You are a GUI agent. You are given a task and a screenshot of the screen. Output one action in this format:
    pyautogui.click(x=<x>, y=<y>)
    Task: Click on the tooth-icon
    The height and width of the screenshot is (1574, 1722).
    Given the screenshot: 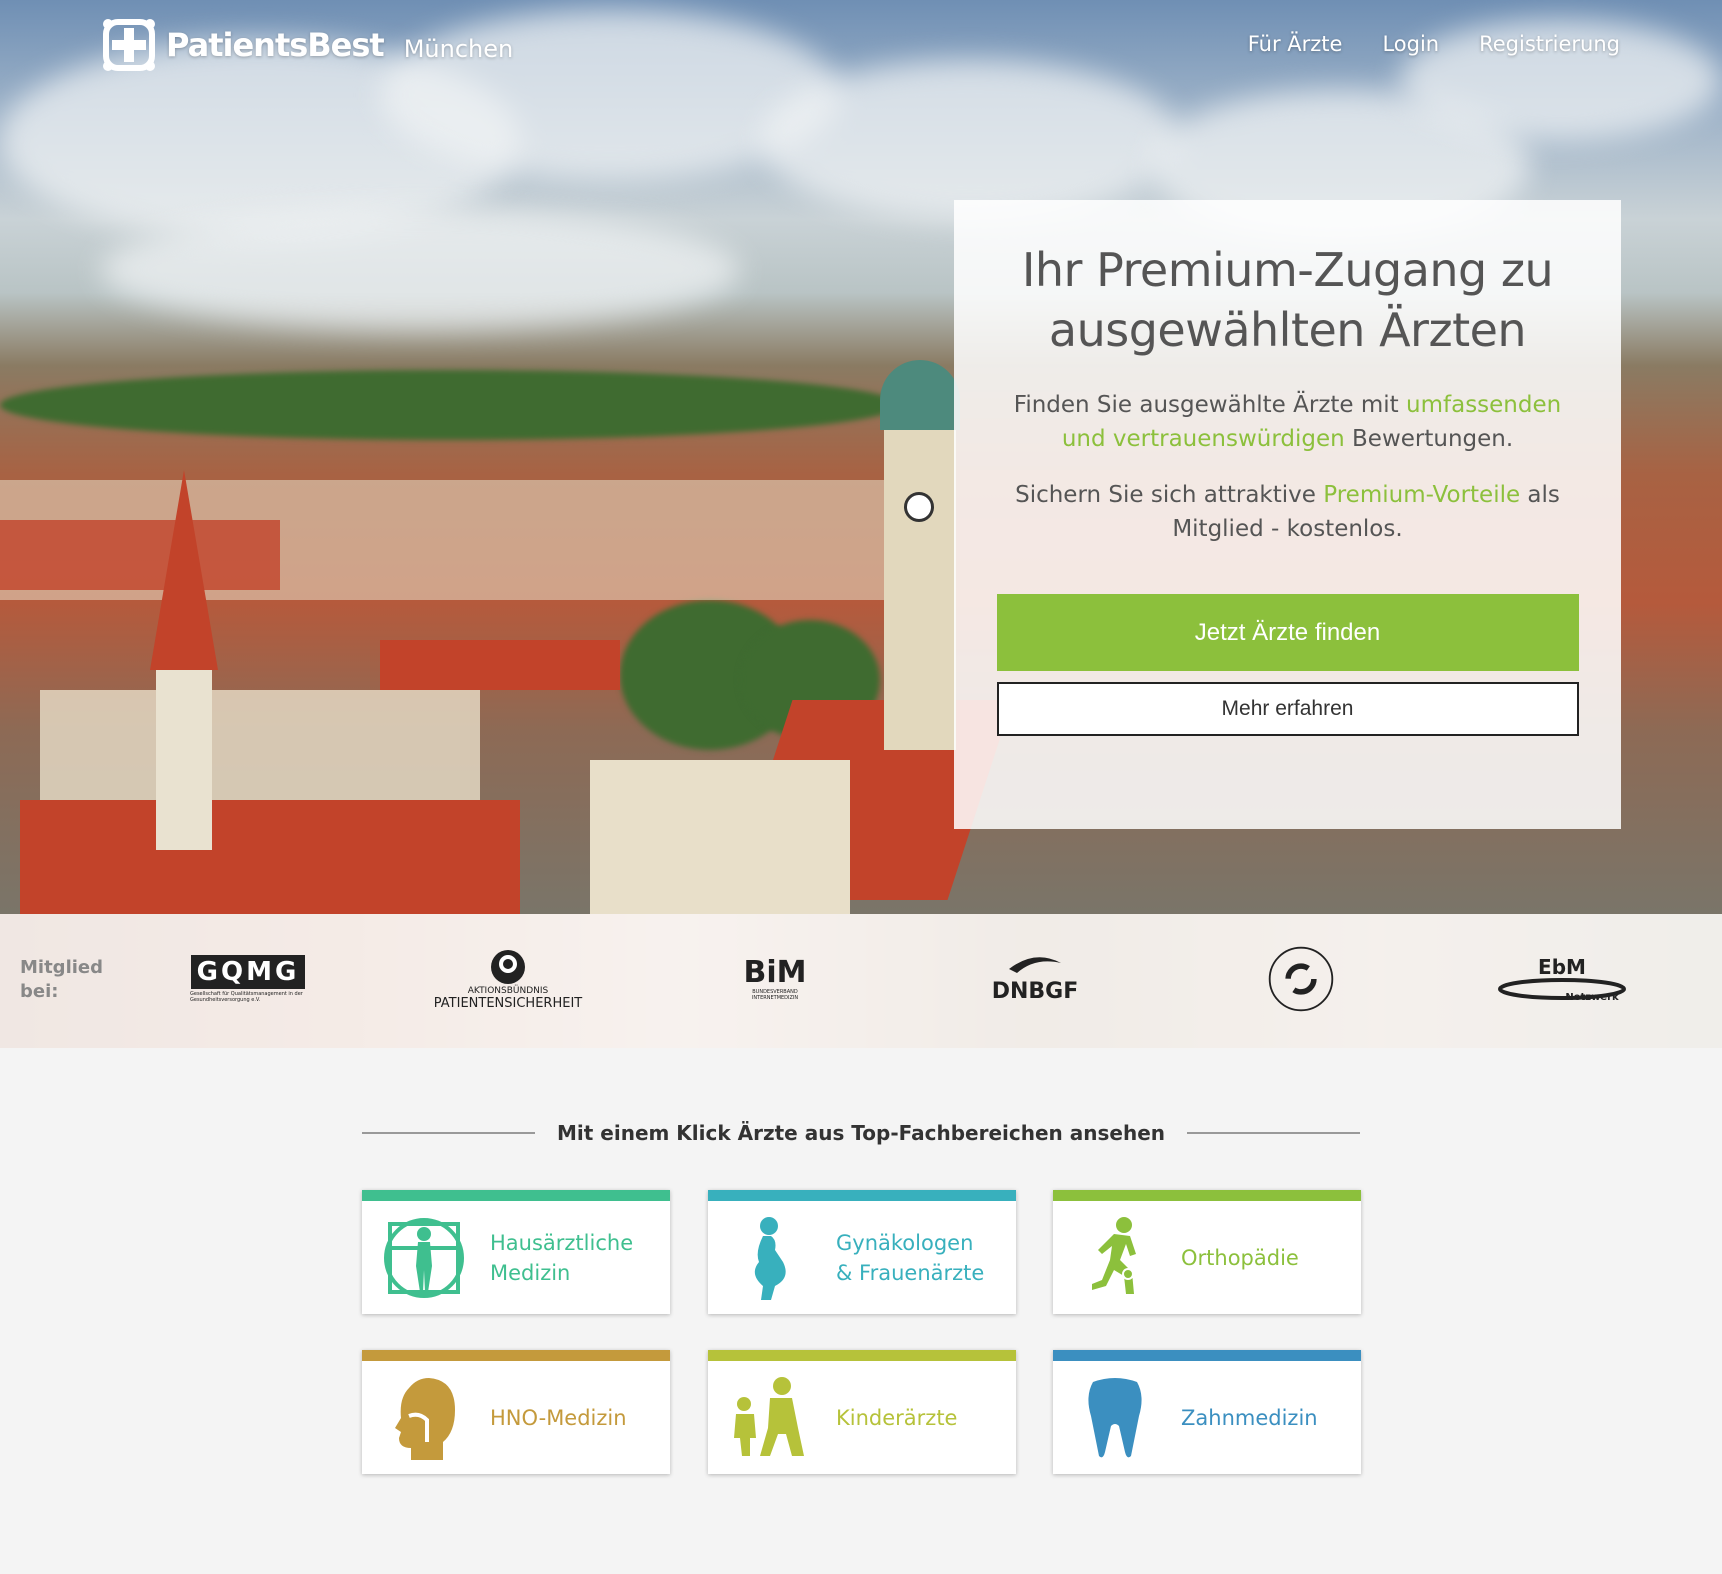 What is the action you would take?
    pyautogui.click(x=1115, y=1418)
    